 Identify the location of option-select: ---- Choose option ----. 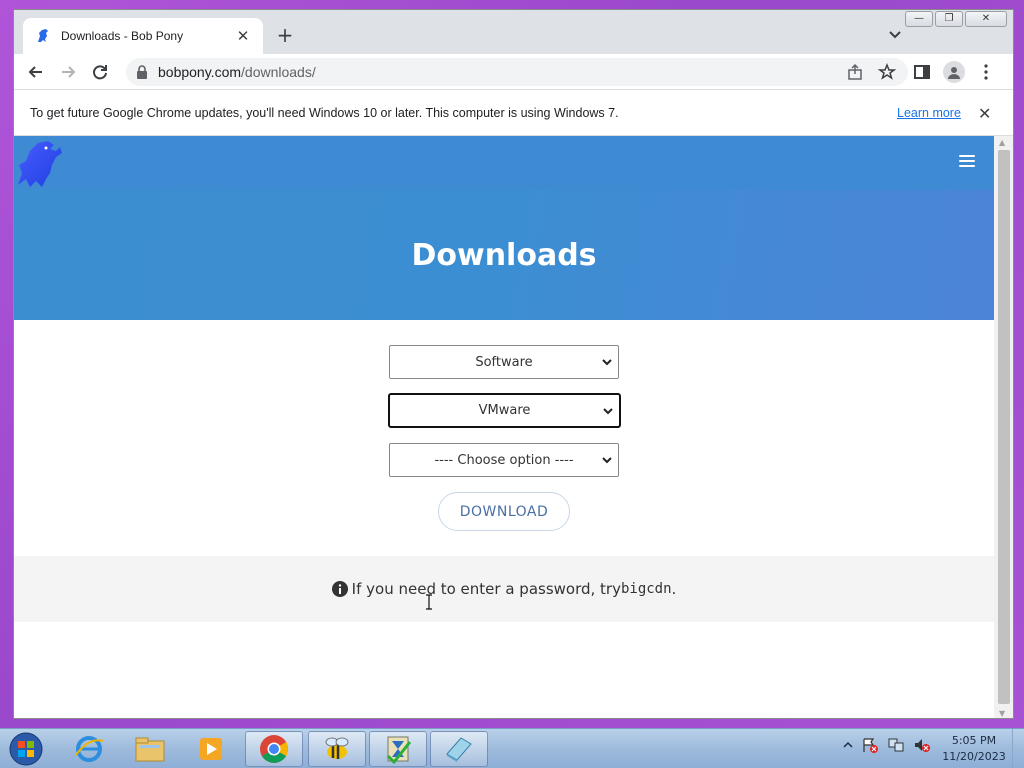
(504, 460).